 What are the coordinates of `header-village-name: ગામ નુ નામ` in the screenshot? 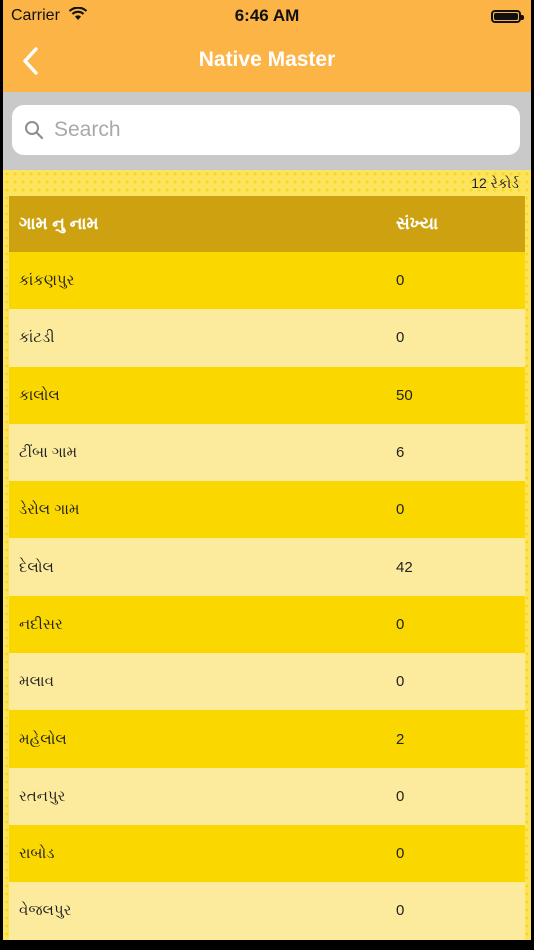 It's located at (59, 223).